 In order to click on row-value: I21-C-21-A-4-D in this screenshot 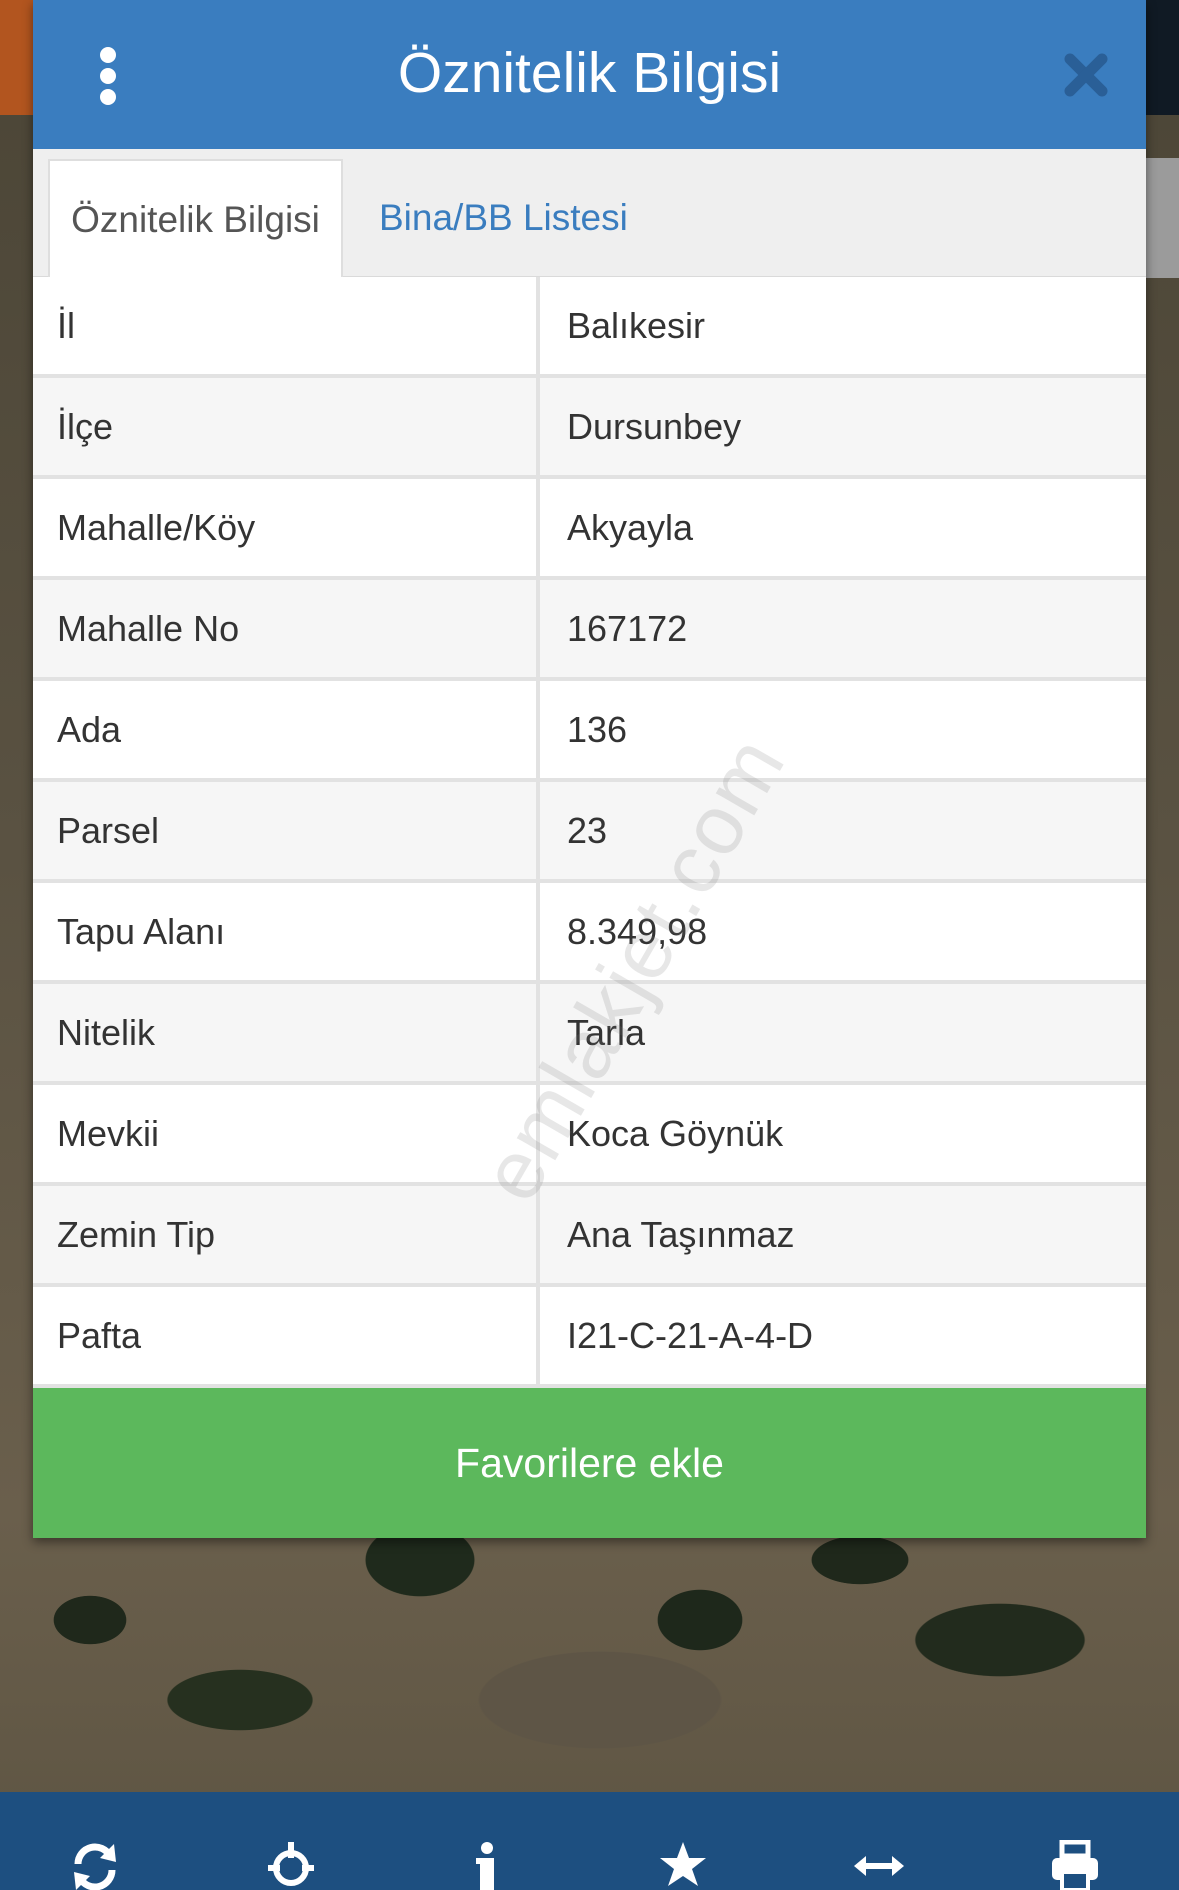, I will do `click(690, 1335)`.